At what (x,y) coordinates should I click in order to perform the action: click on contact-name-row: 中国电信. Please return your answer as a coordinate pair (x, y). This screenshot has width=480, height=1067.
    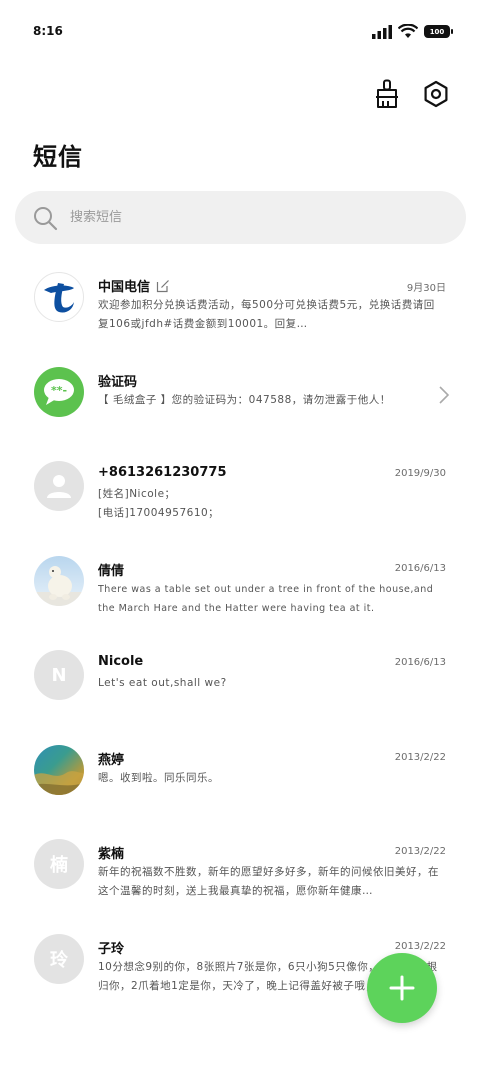
    Looking at the image, I should click on (134, 285).